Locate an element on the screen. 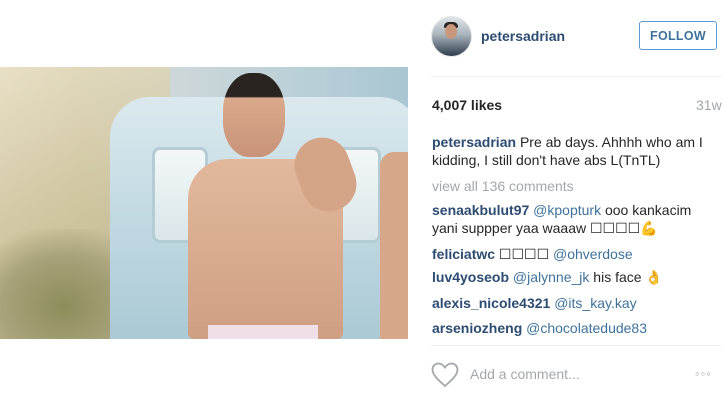 The height and width of the screenshot is (408, 726). comment-mention: @jalynne_jk is located at coordinates (551, 277).